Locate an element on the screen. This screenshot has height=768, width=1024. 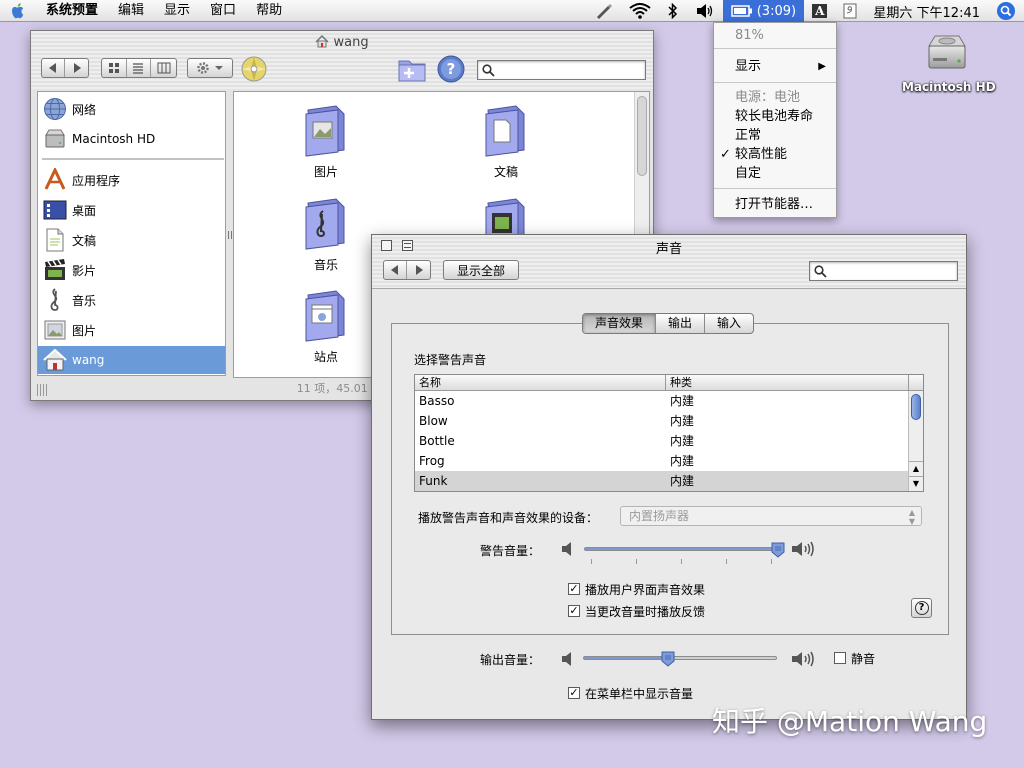
finder-search-input is located at coordinates (561, 70).